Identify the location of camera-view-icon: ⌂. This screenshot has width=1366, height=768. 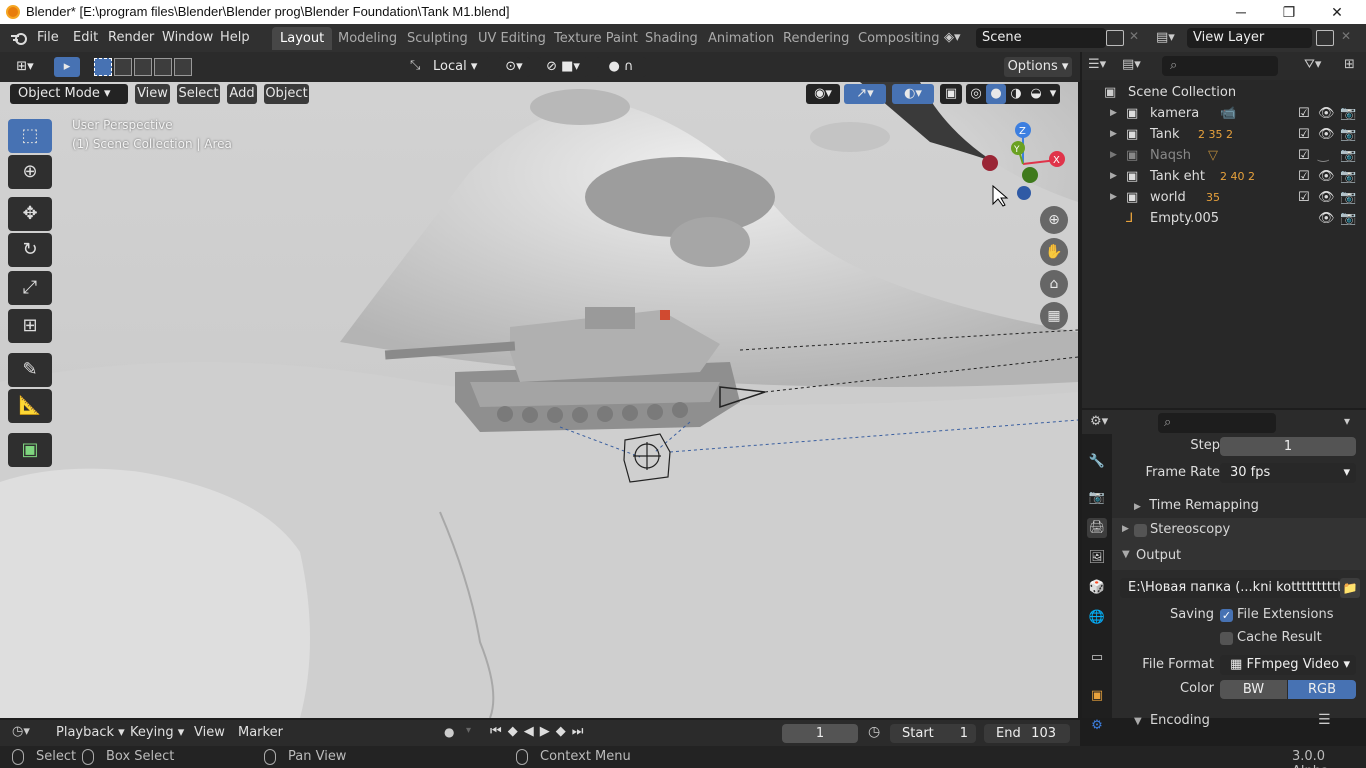
(1054, 284).